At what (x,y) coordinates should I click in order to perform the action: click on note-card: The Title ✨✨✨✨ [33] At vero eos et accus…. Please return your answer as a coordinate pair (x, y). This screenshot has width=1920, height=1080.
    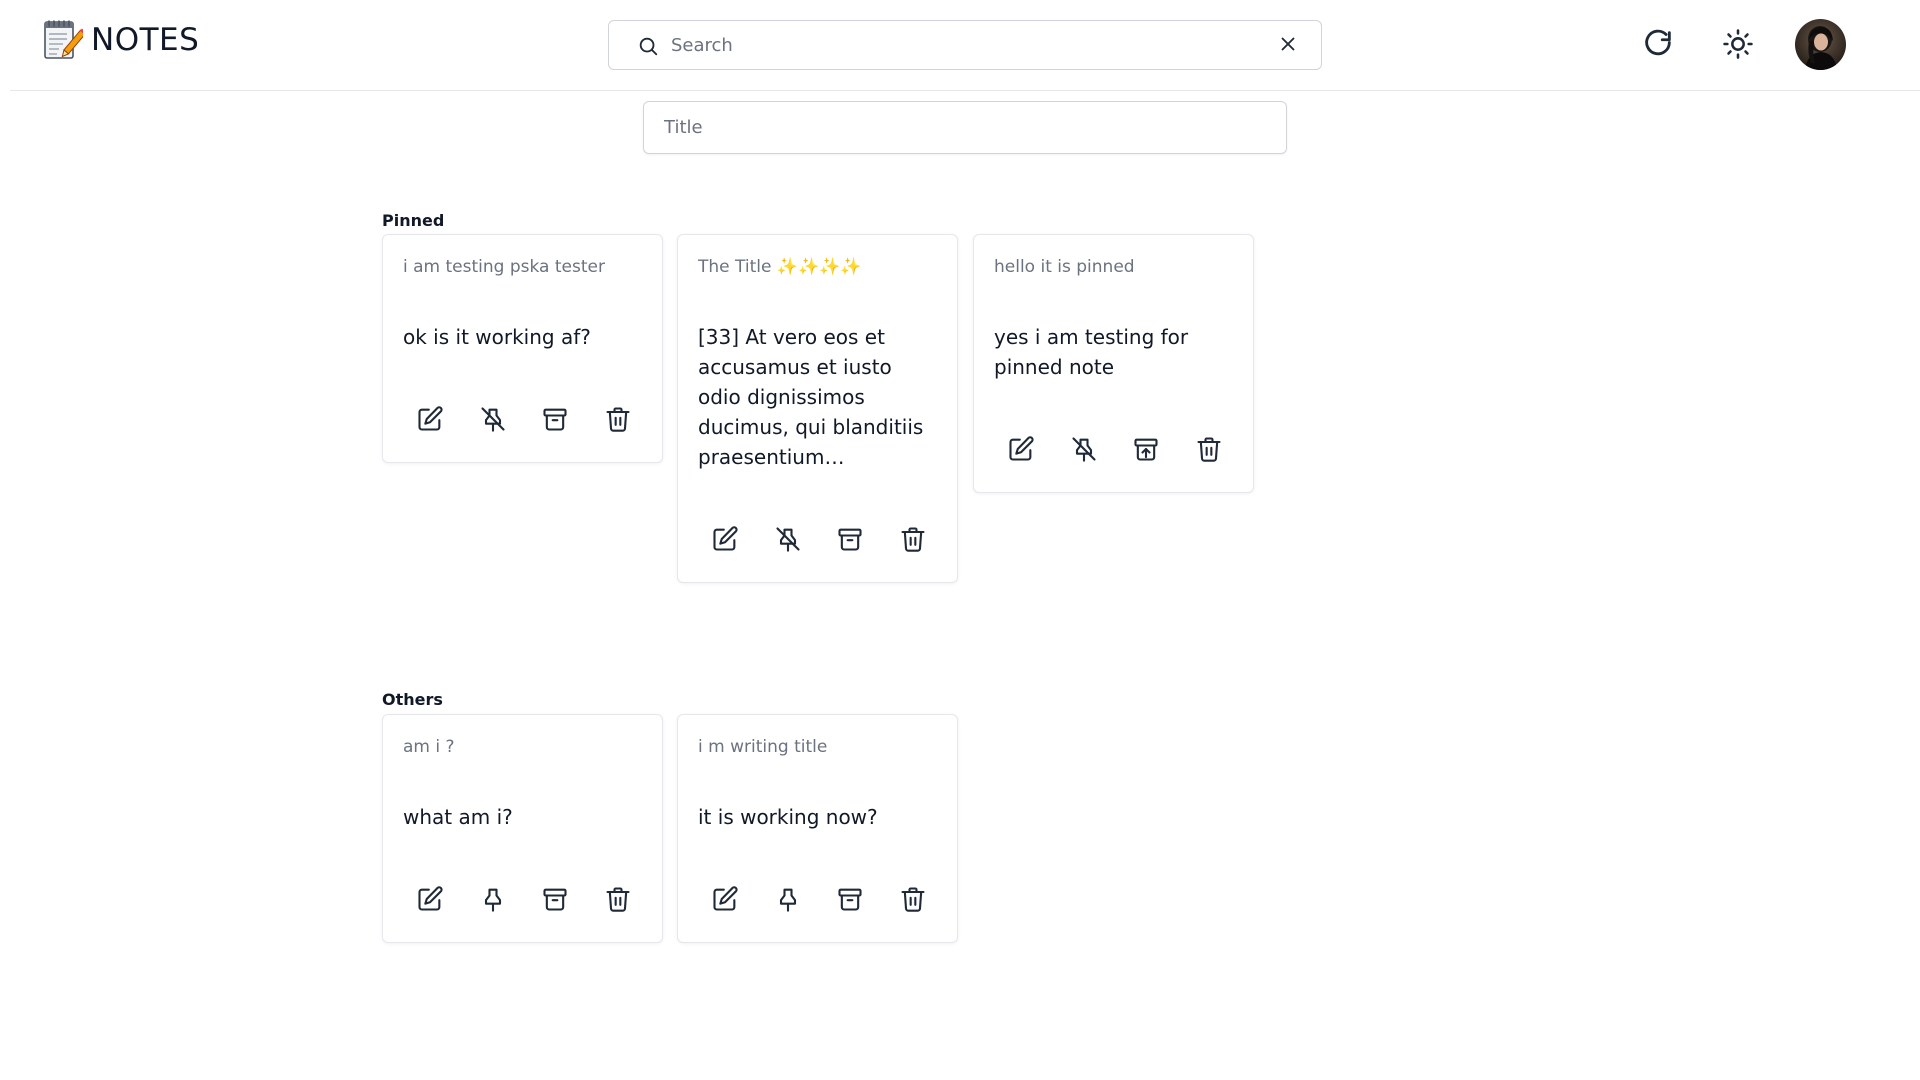
    Looking at the image, I should click on (817, 408).